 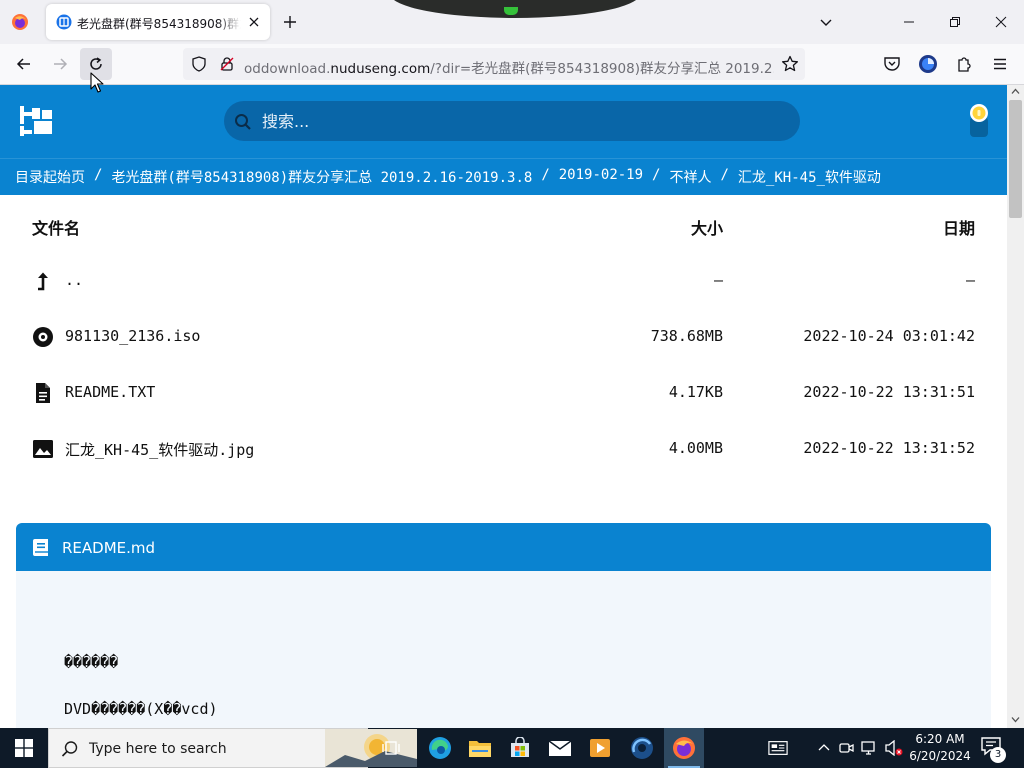 I want to click on file-date: —, so click(x=970, y=280).